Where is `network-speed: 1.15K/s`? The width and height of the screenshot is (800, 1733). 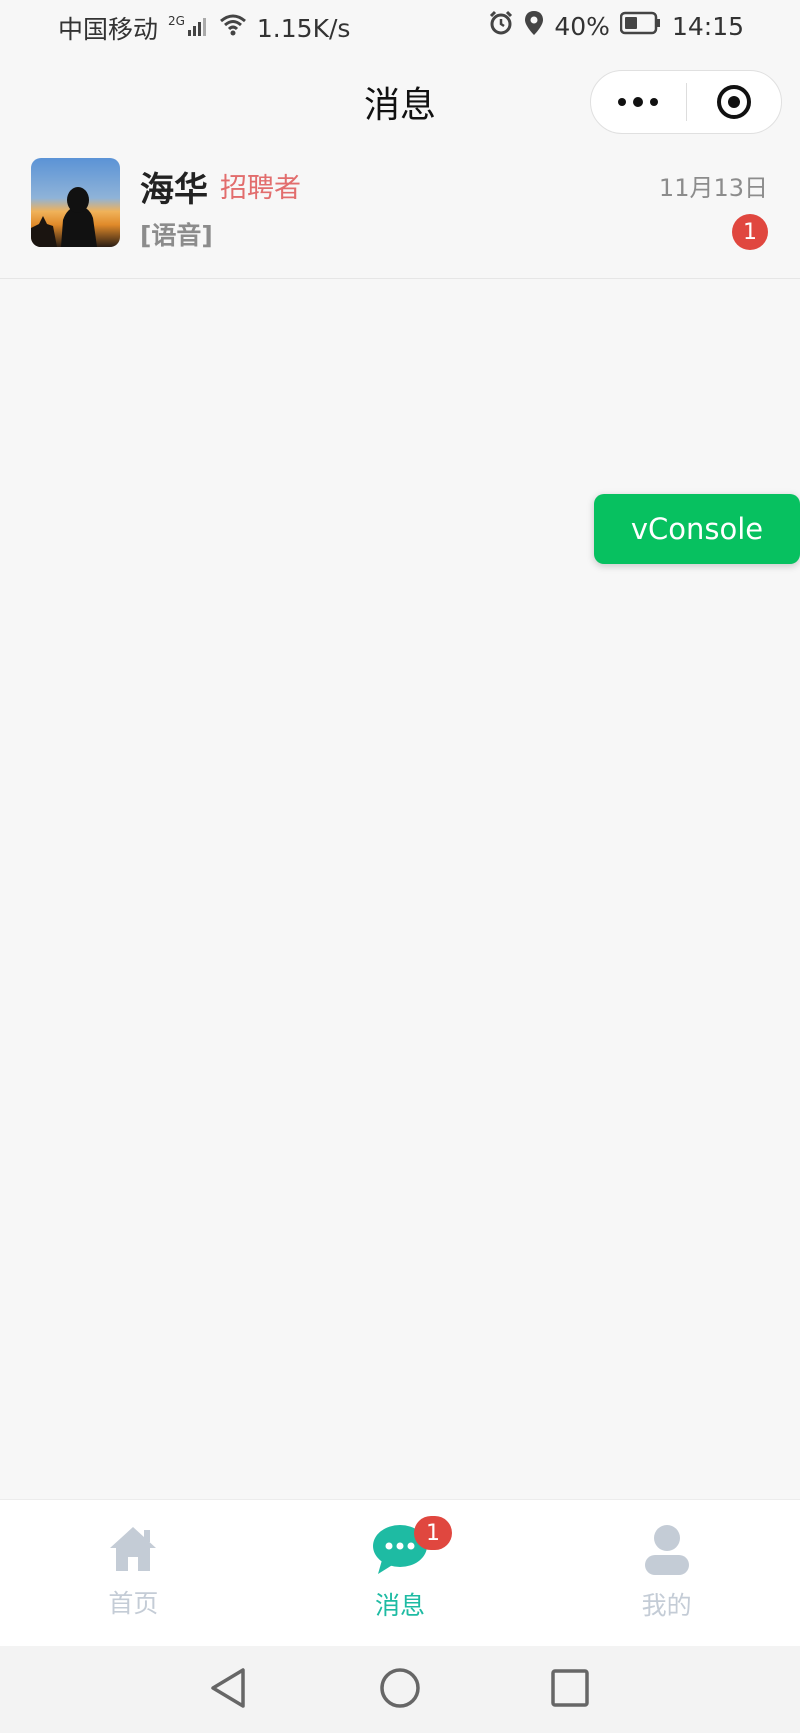
network-speed: 1.15K/s is located at coordinates (303, 28).